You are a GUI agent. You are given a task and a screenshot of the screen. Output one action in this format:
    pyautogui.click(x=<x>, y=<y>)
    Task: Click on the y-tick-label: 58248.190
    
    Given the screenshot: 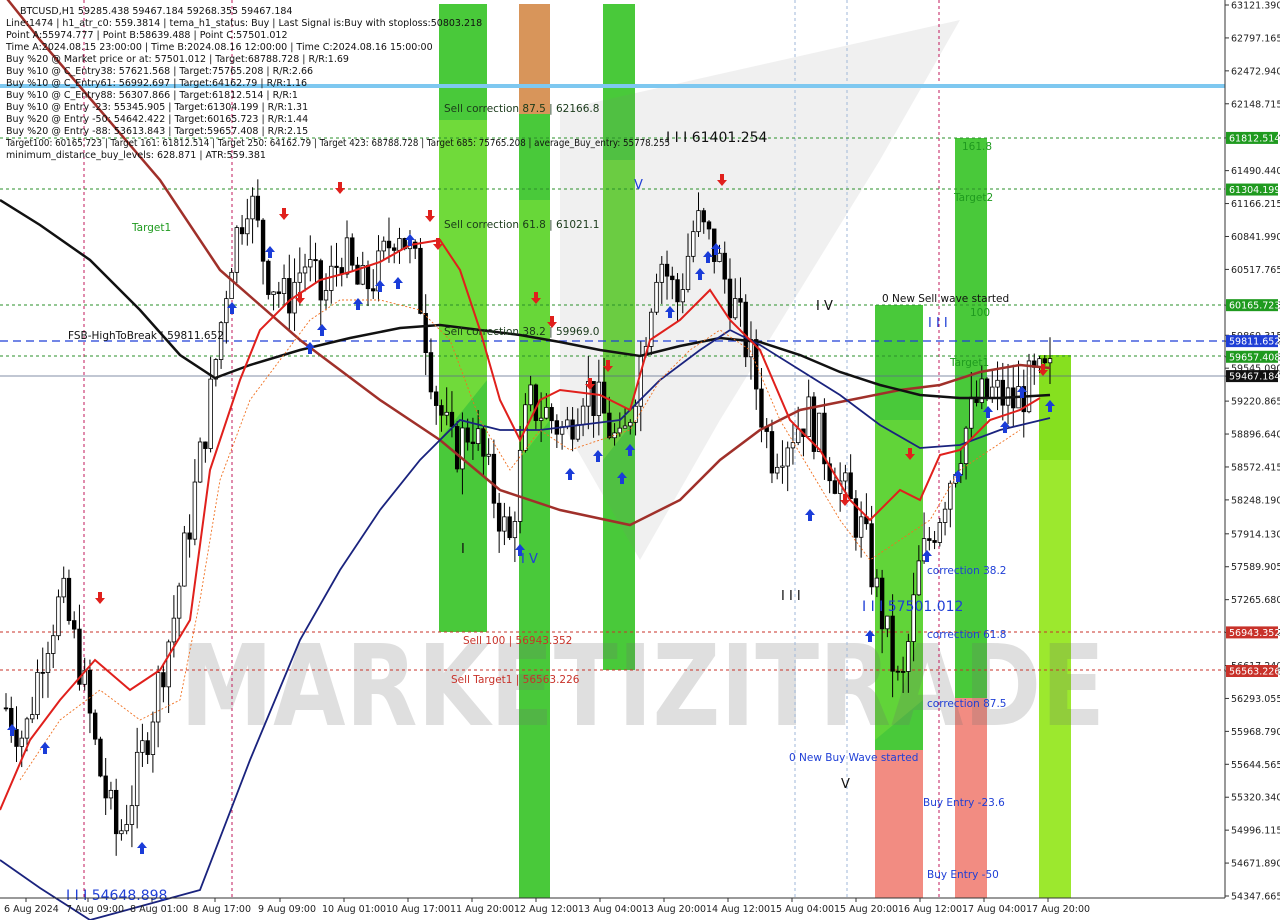 What is the action you would take?
    pyautogui.click(x=1255, y=500)
    